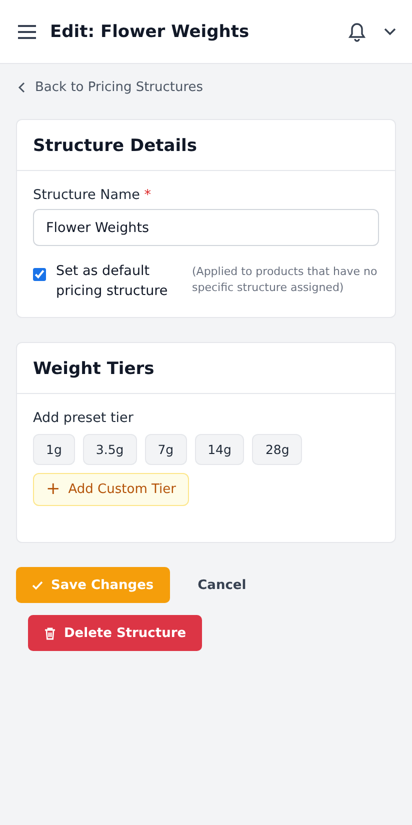 Image resolution: width=412 pixels, height=825 pixels. What do you see at coordinates (21, 87) in the screenshot?
I see `chevron-left-icon` at bounding box center [21, 87].